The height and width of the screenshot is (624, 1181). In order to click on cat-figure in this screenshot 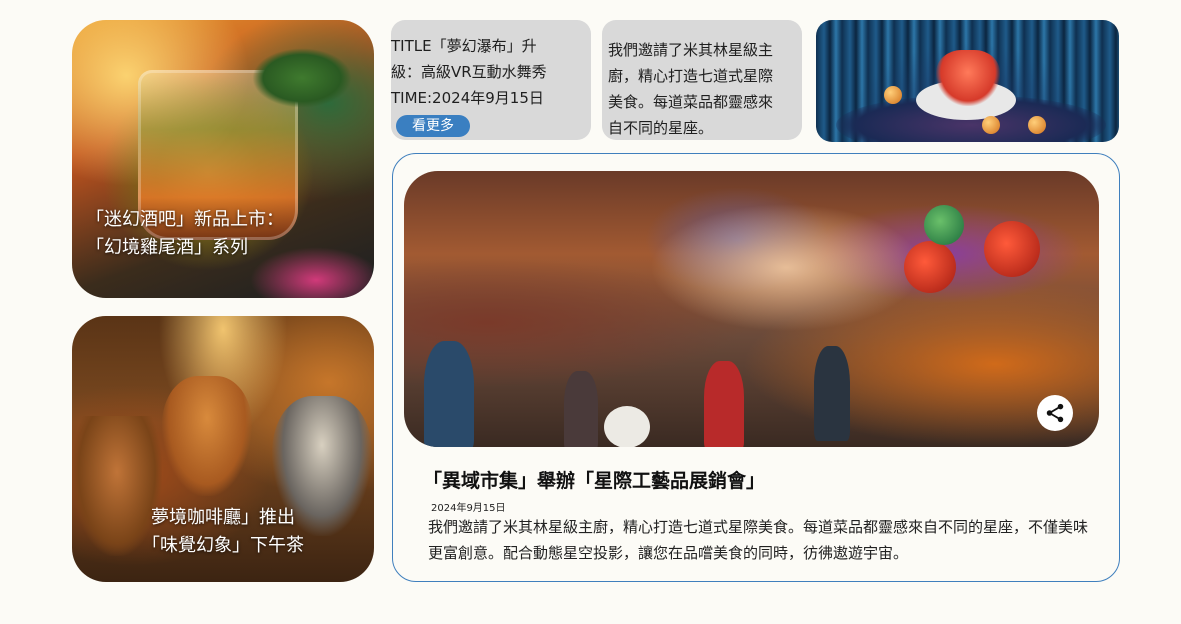, I will do `click(627, 426)`.